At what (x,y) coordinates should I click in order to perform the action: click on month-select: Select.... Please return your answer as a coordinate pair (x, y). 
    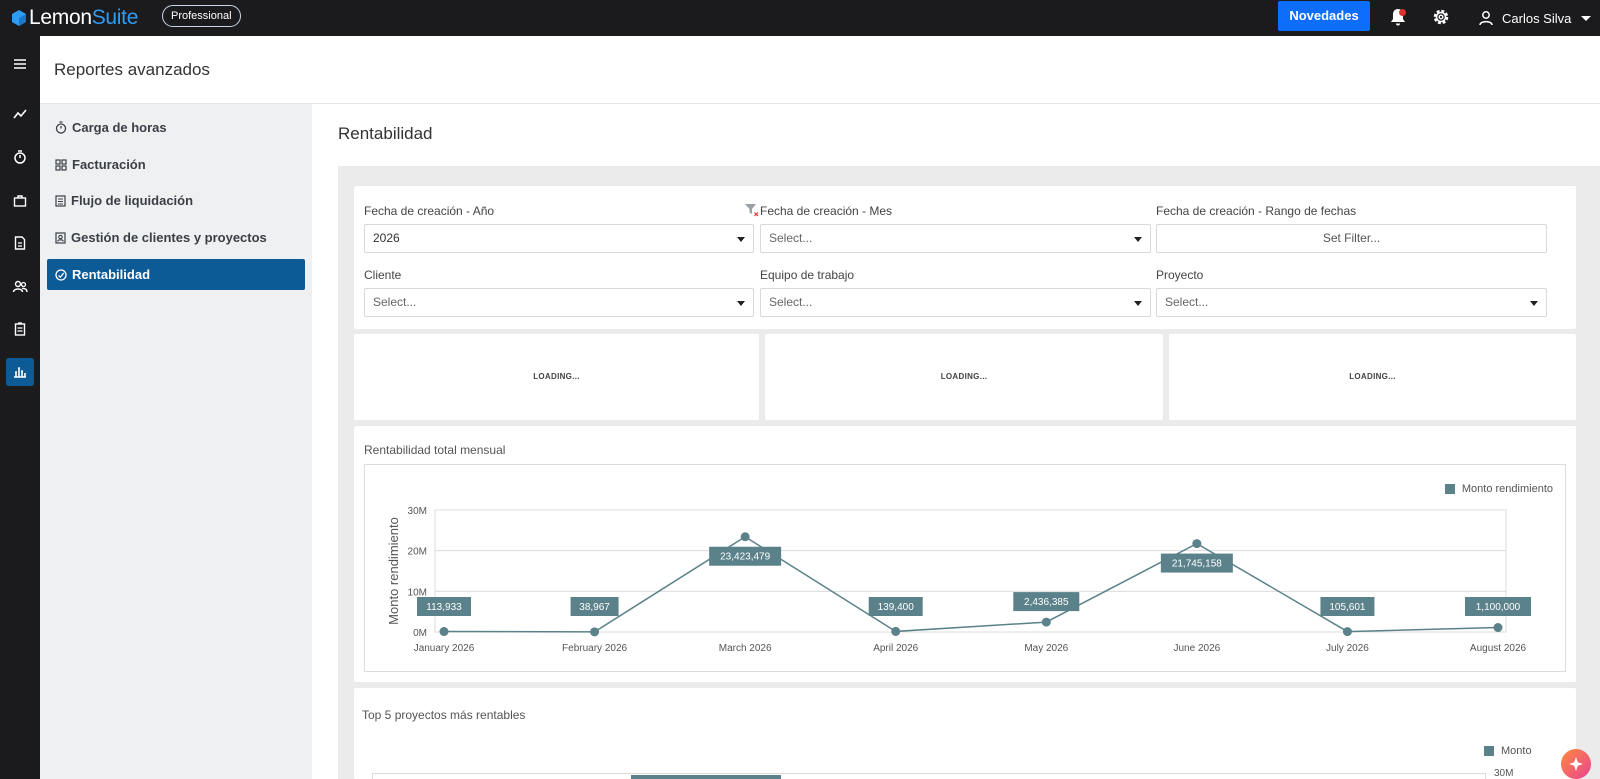
    Looking at the image, I should click on (955, 238).